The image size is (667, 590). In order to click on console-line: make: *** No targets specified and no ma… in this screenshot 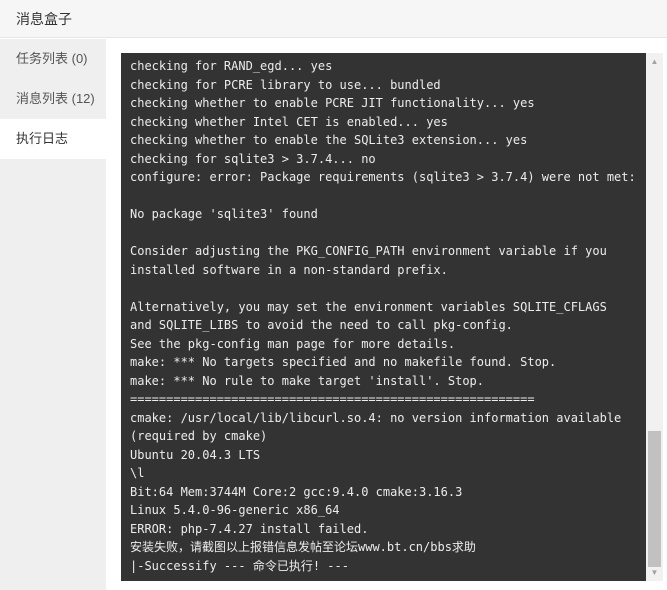, I will do `click(343, 362)`.